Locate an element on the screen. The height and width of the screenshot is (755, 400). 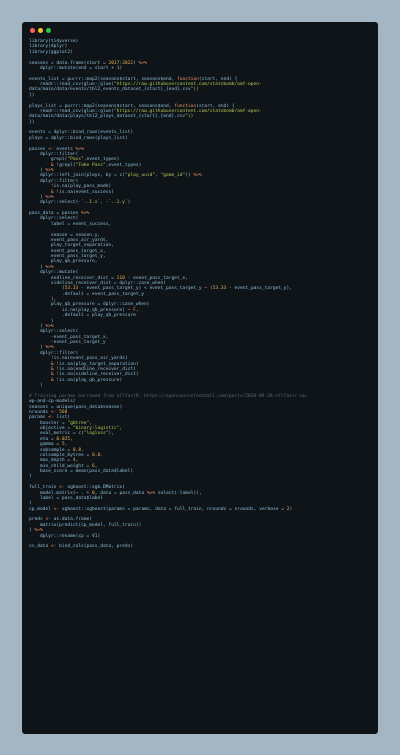
zoom-button-icon is located at coordinates (48, 30).